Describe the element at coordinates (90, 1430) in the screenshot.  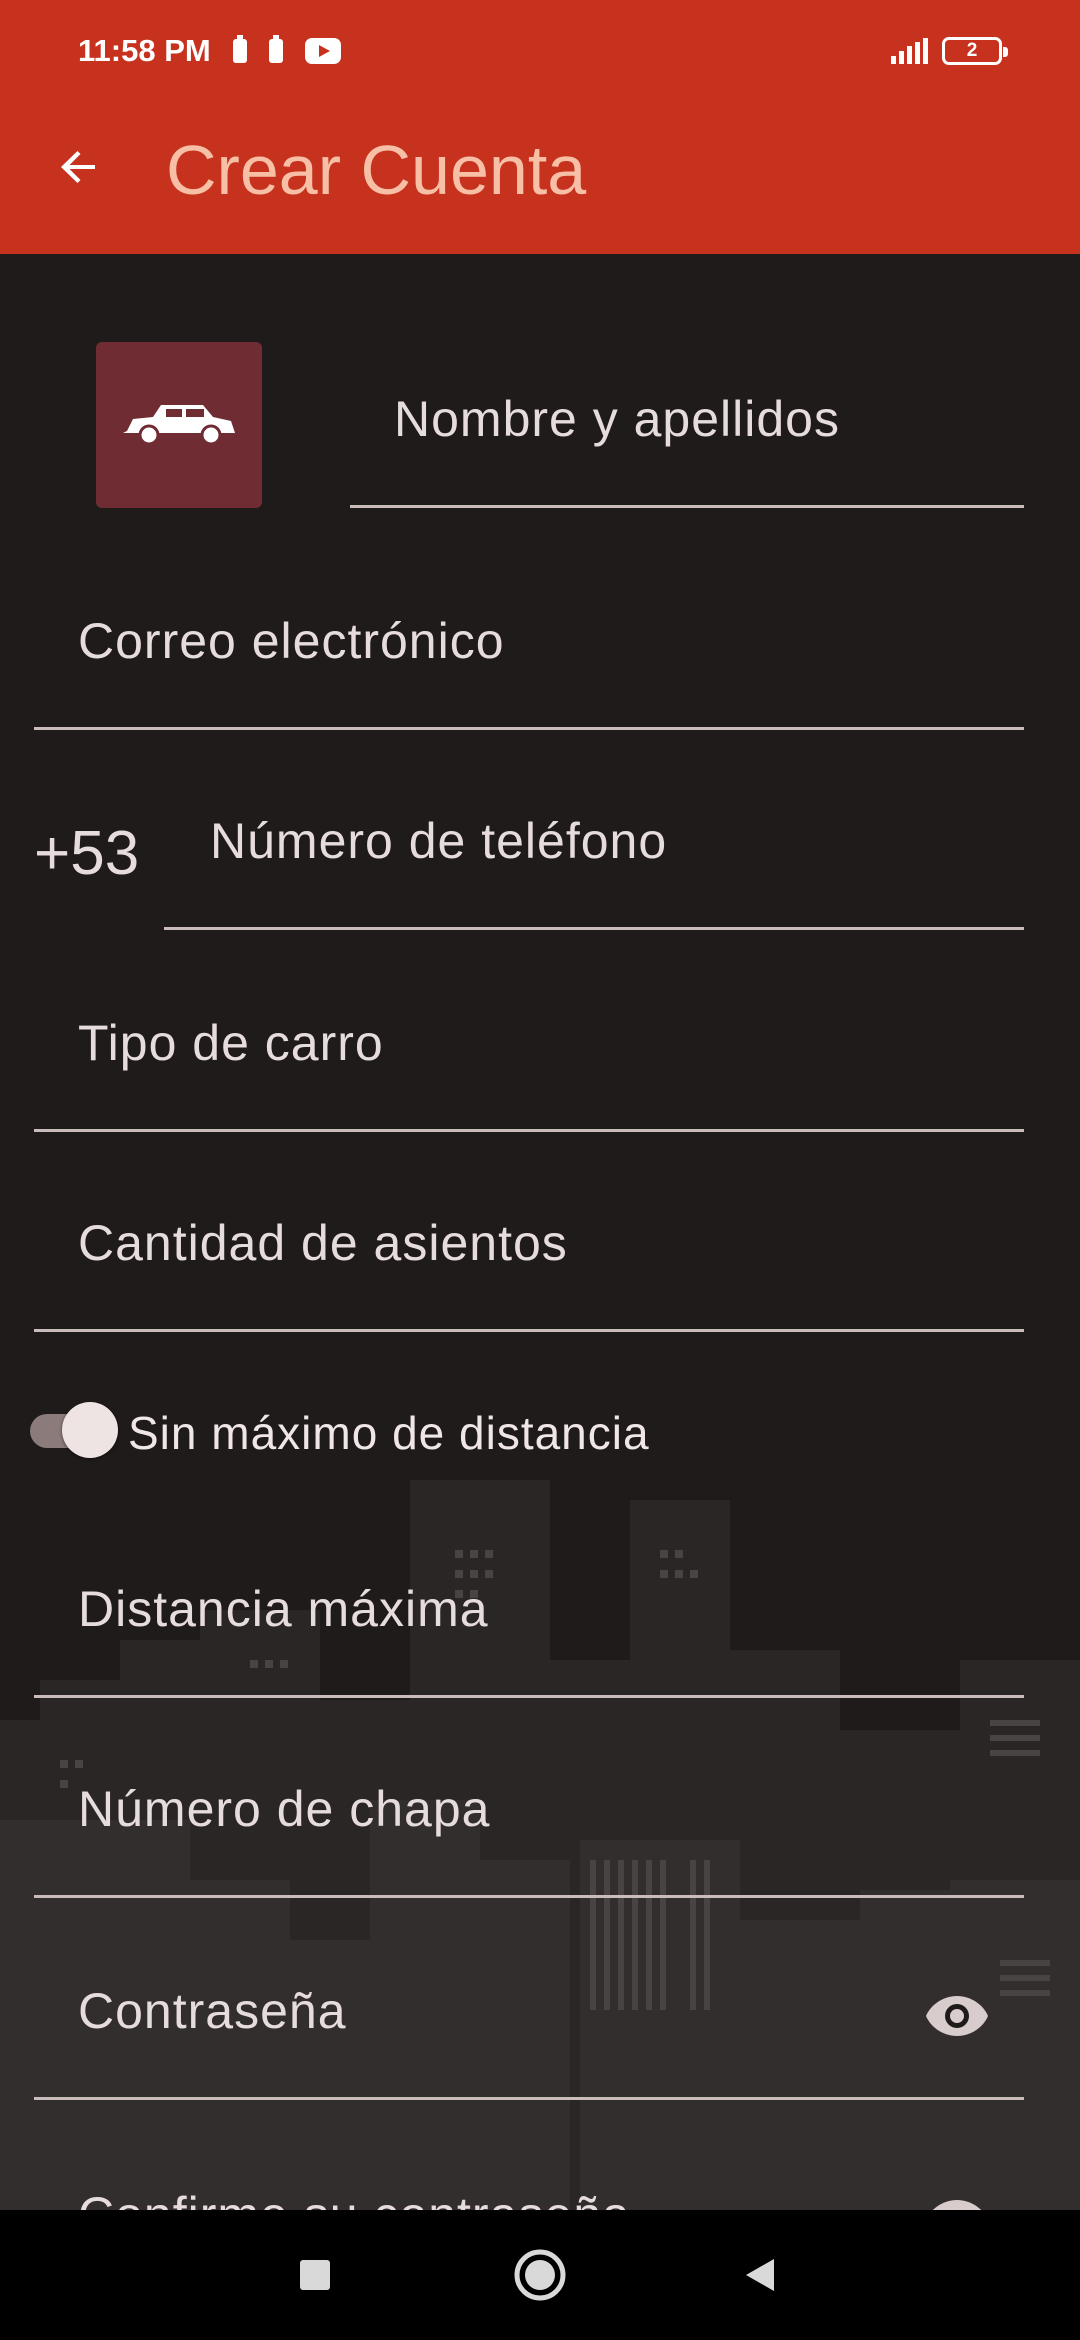
I see `toggle-thumb` at that location.